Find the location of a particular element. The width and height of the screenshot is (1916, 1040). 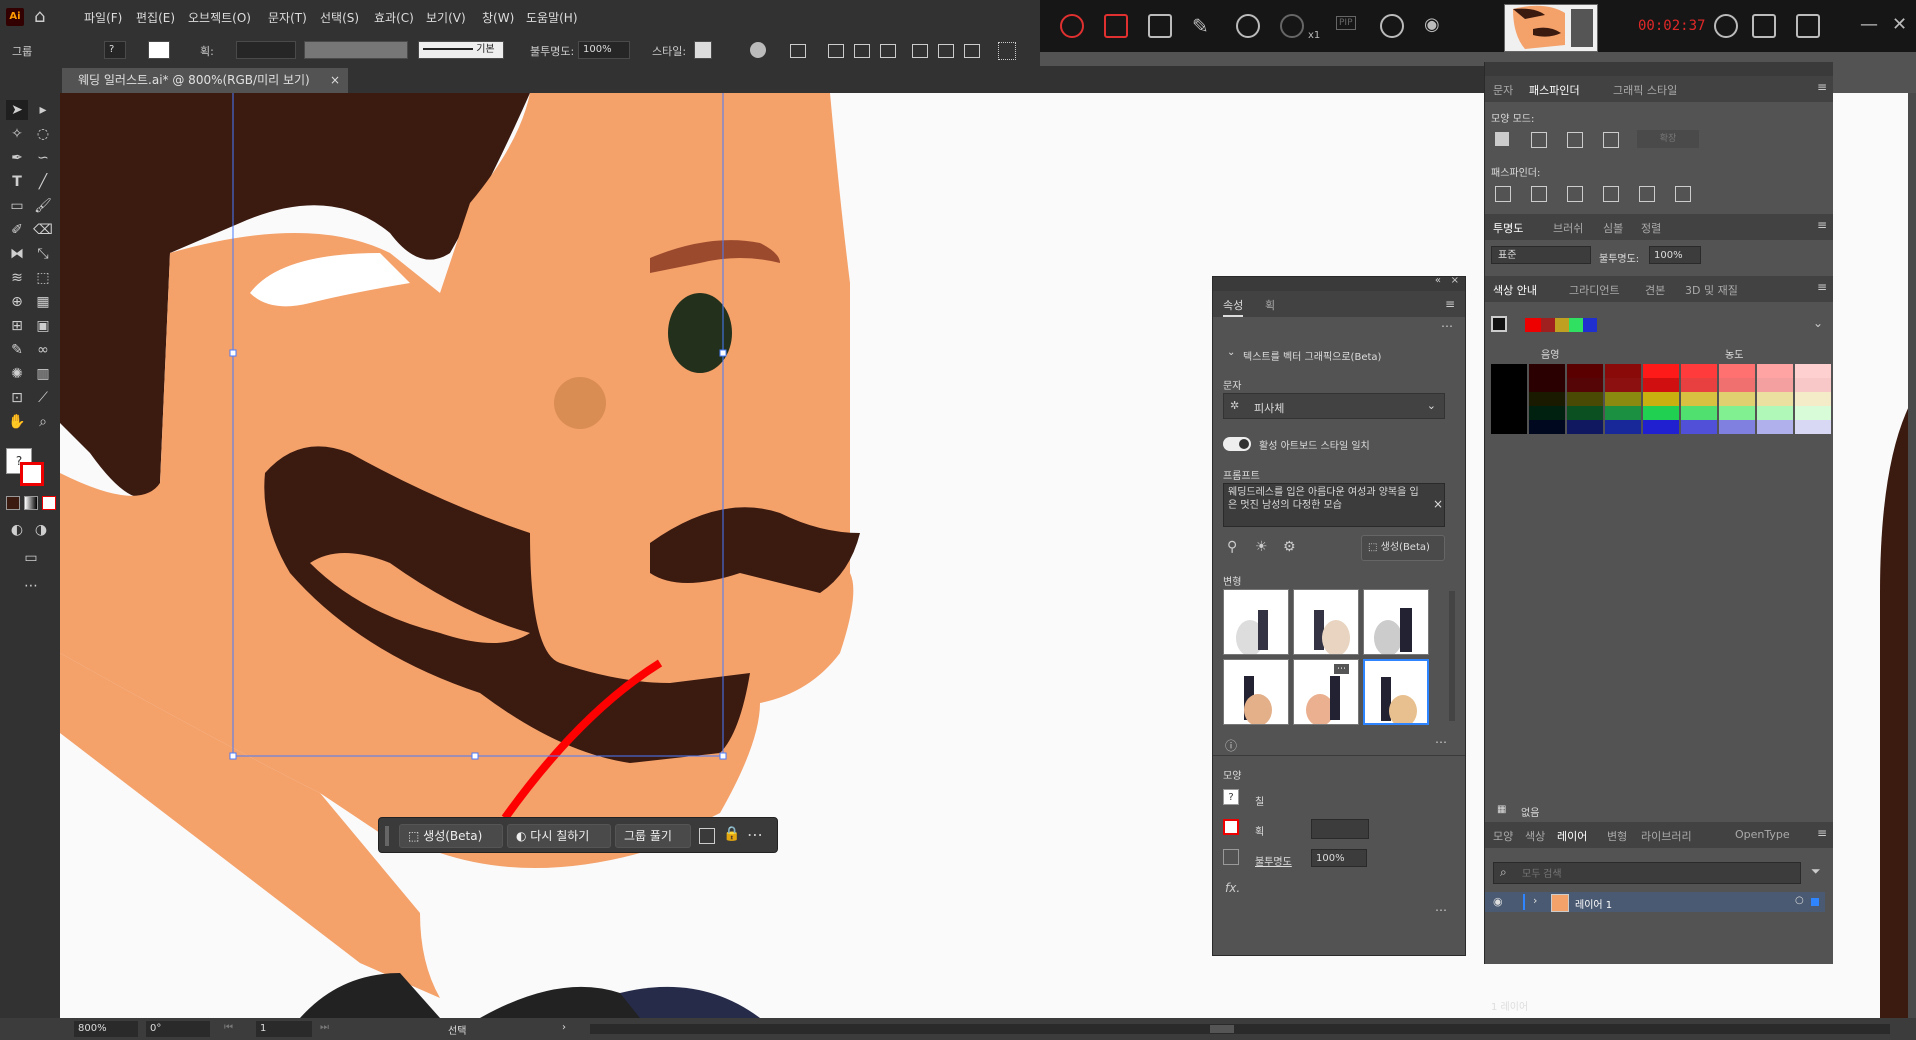

zoom-out-icon is located at coordinates (1292, 26).